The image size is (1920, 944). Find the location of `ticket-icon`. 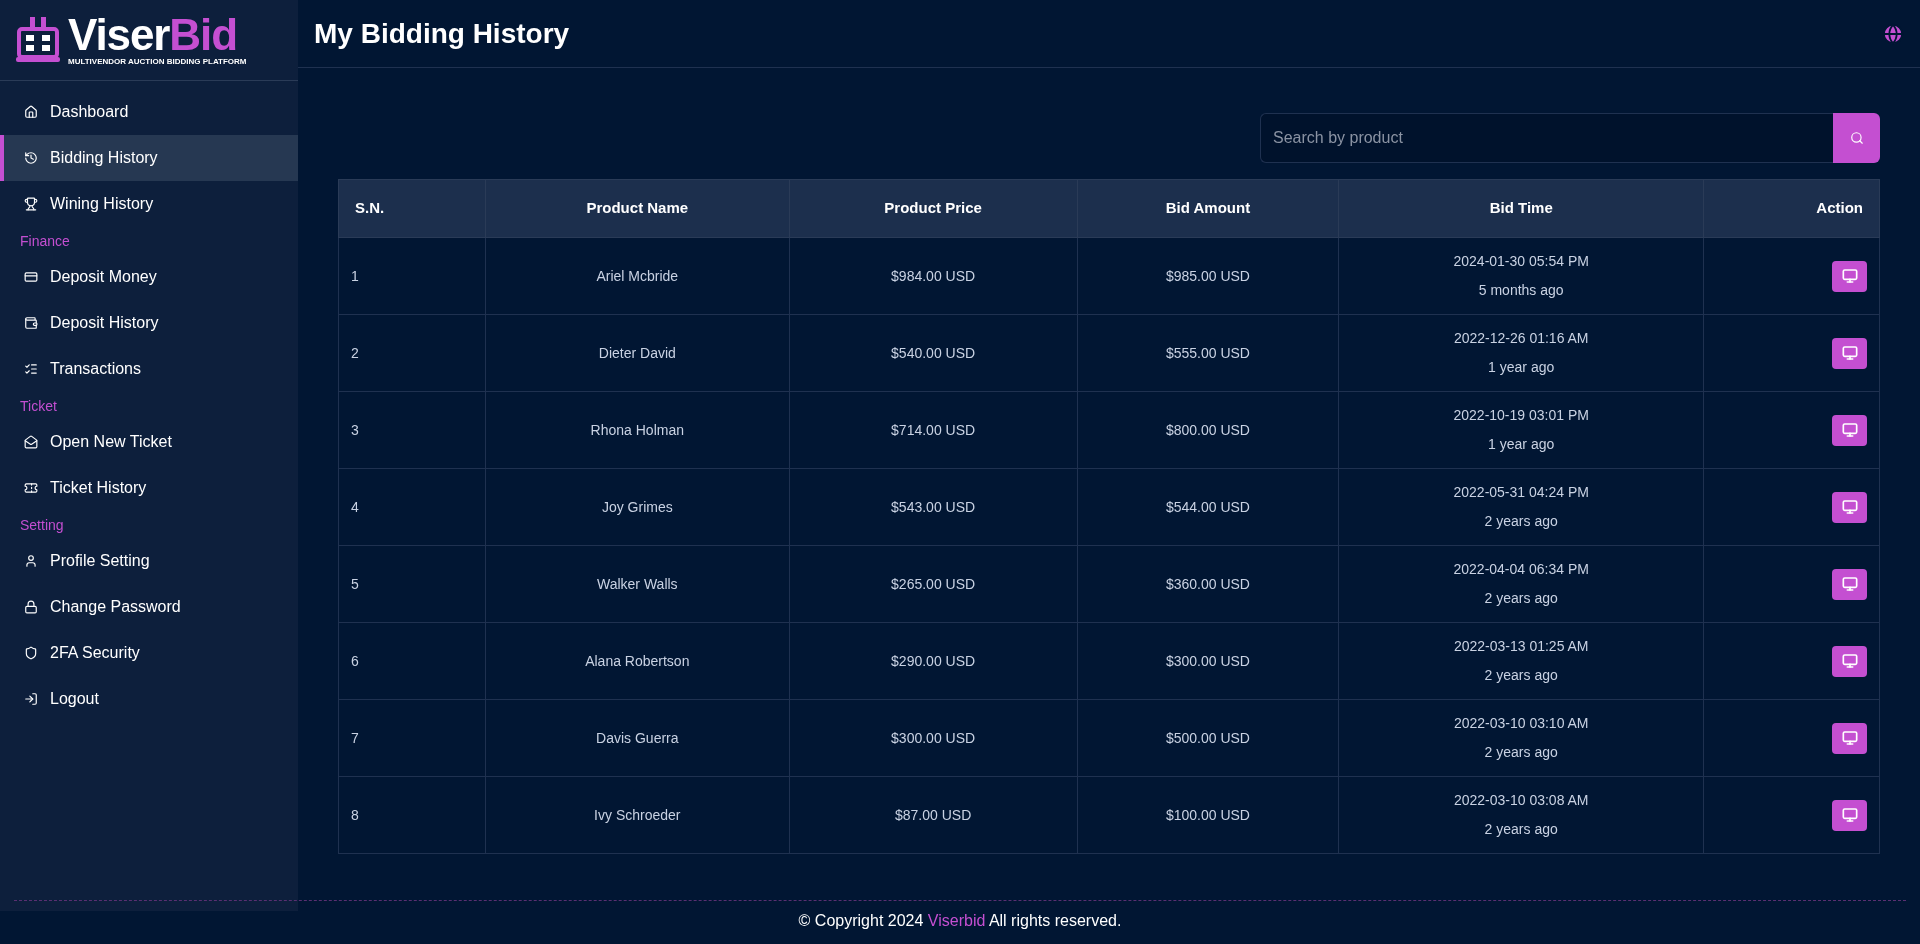

ticket-icon is located at coordinates (31, 488).